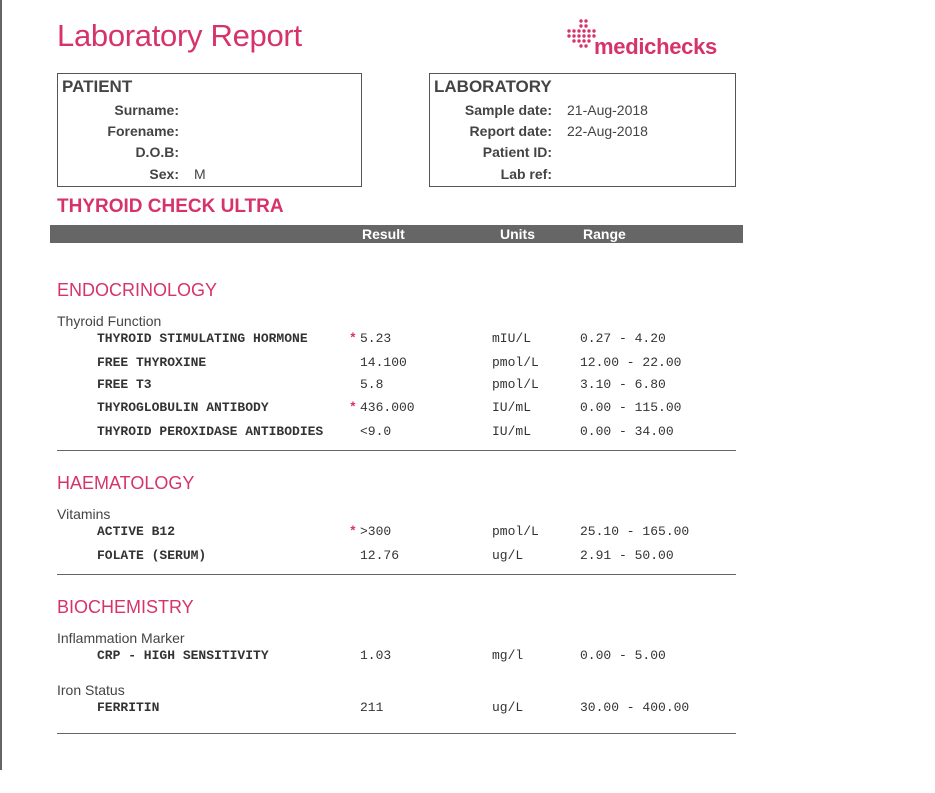  Describe the element at coordinates (125, 607) in the screenshot. I see `section-biochemistry: BIOCHEMISTRY` at that location.